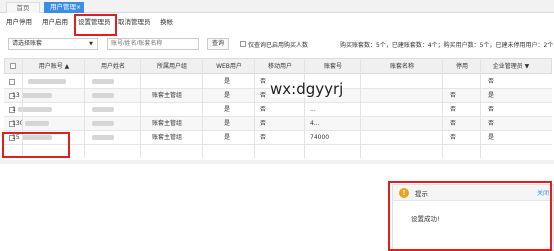  Describe the element at coordinates (19, 22) in the screenshot. I see `menu-disable-user: 用户停用` at that location.